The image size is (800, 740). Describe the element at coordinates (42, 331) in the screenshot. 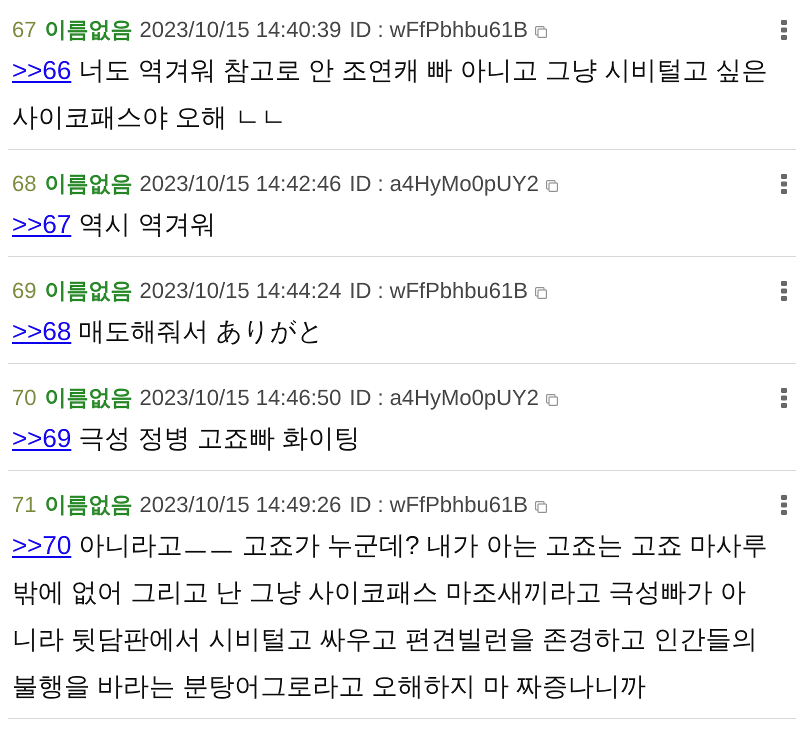

I see `reply-link: >>68` at that location.